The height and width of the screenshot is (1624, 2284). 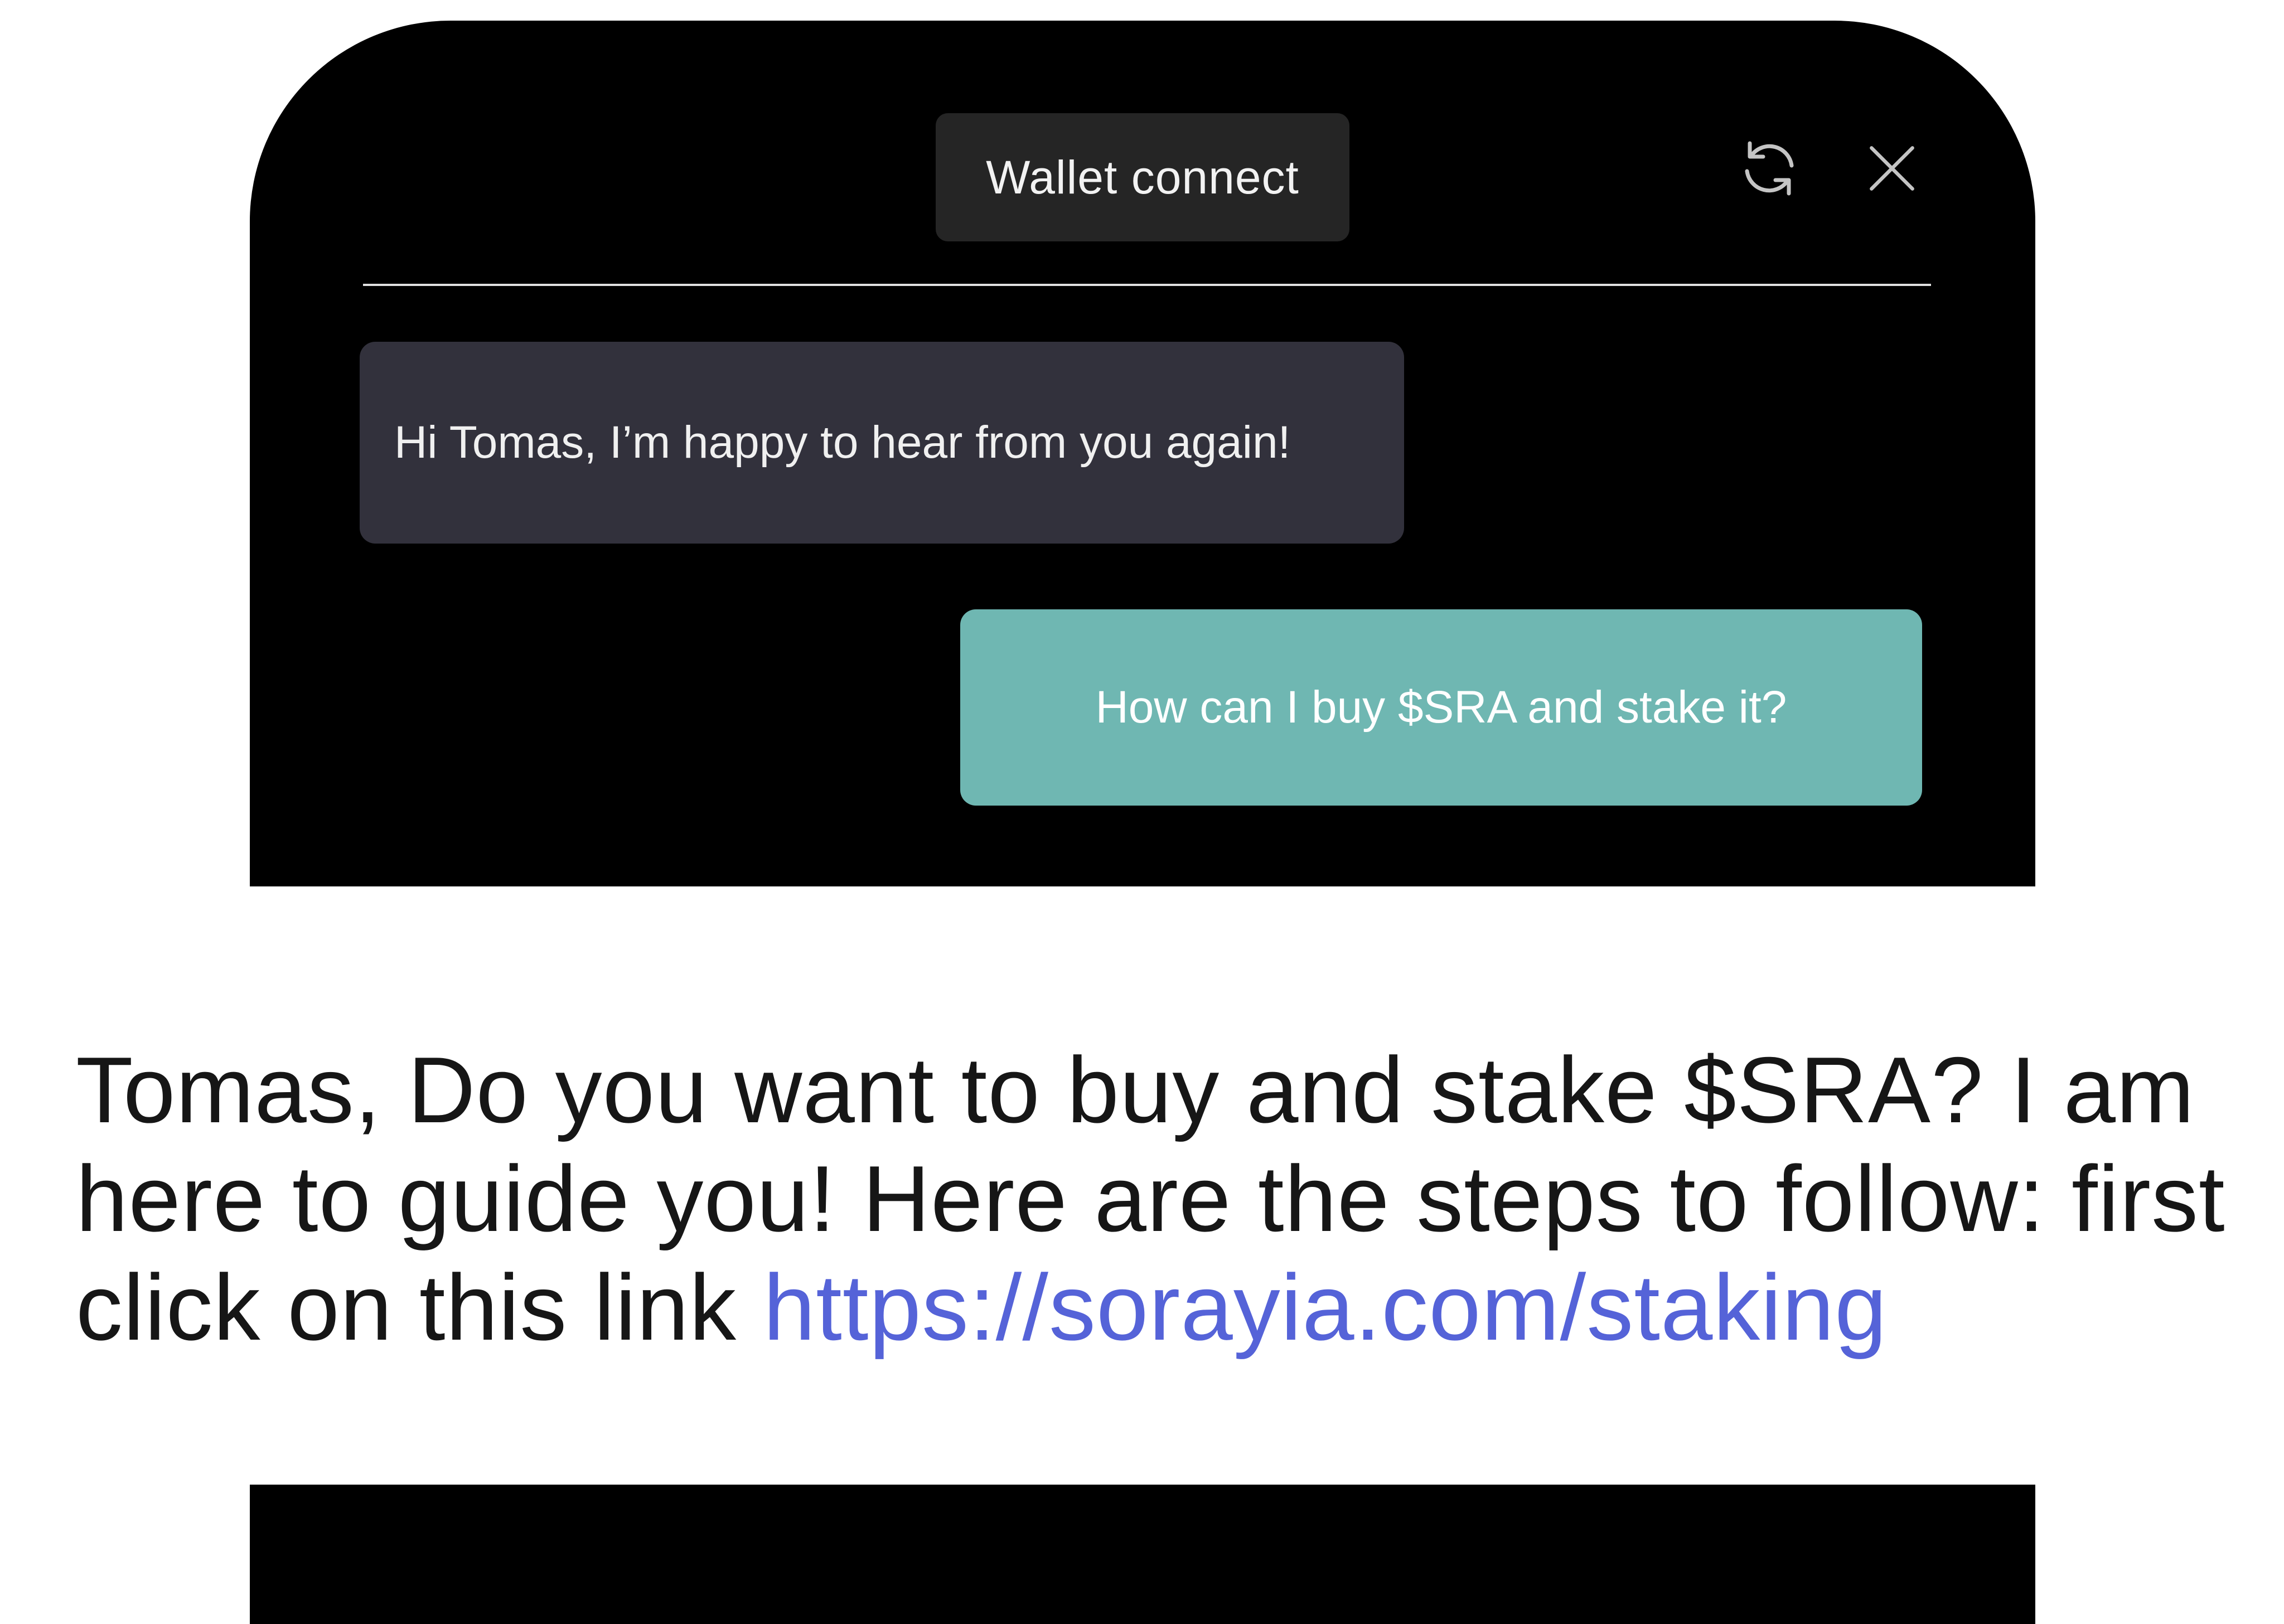 What do you see at coordinates (1147, 285) in the screenshot?
I see `header-divider` at bounding box center [1147, 285].